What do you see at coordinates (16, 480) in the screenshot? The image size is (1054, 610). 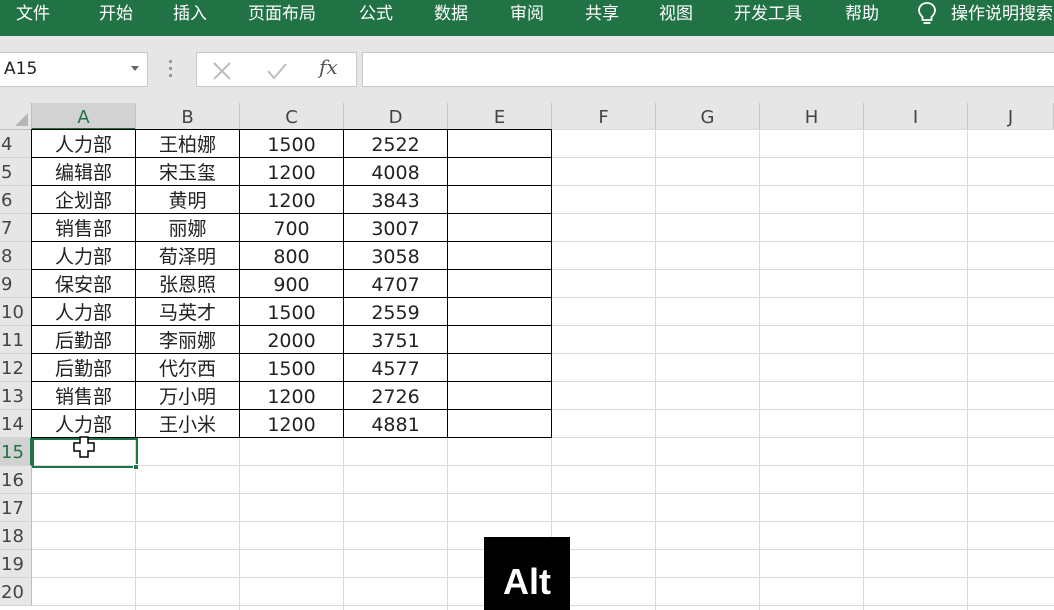 I see `row-header-16: 16` at bounding box center [16, 480].